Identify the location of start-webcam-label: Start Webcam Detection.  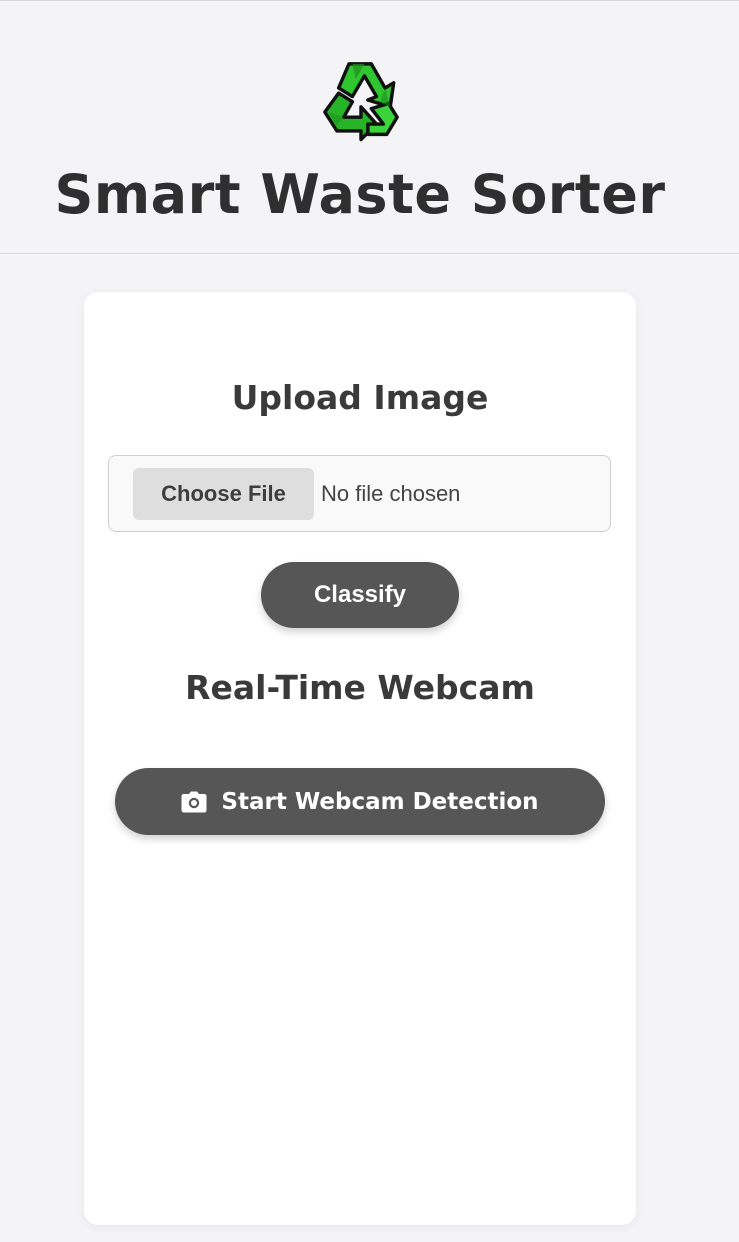
(380, 801).